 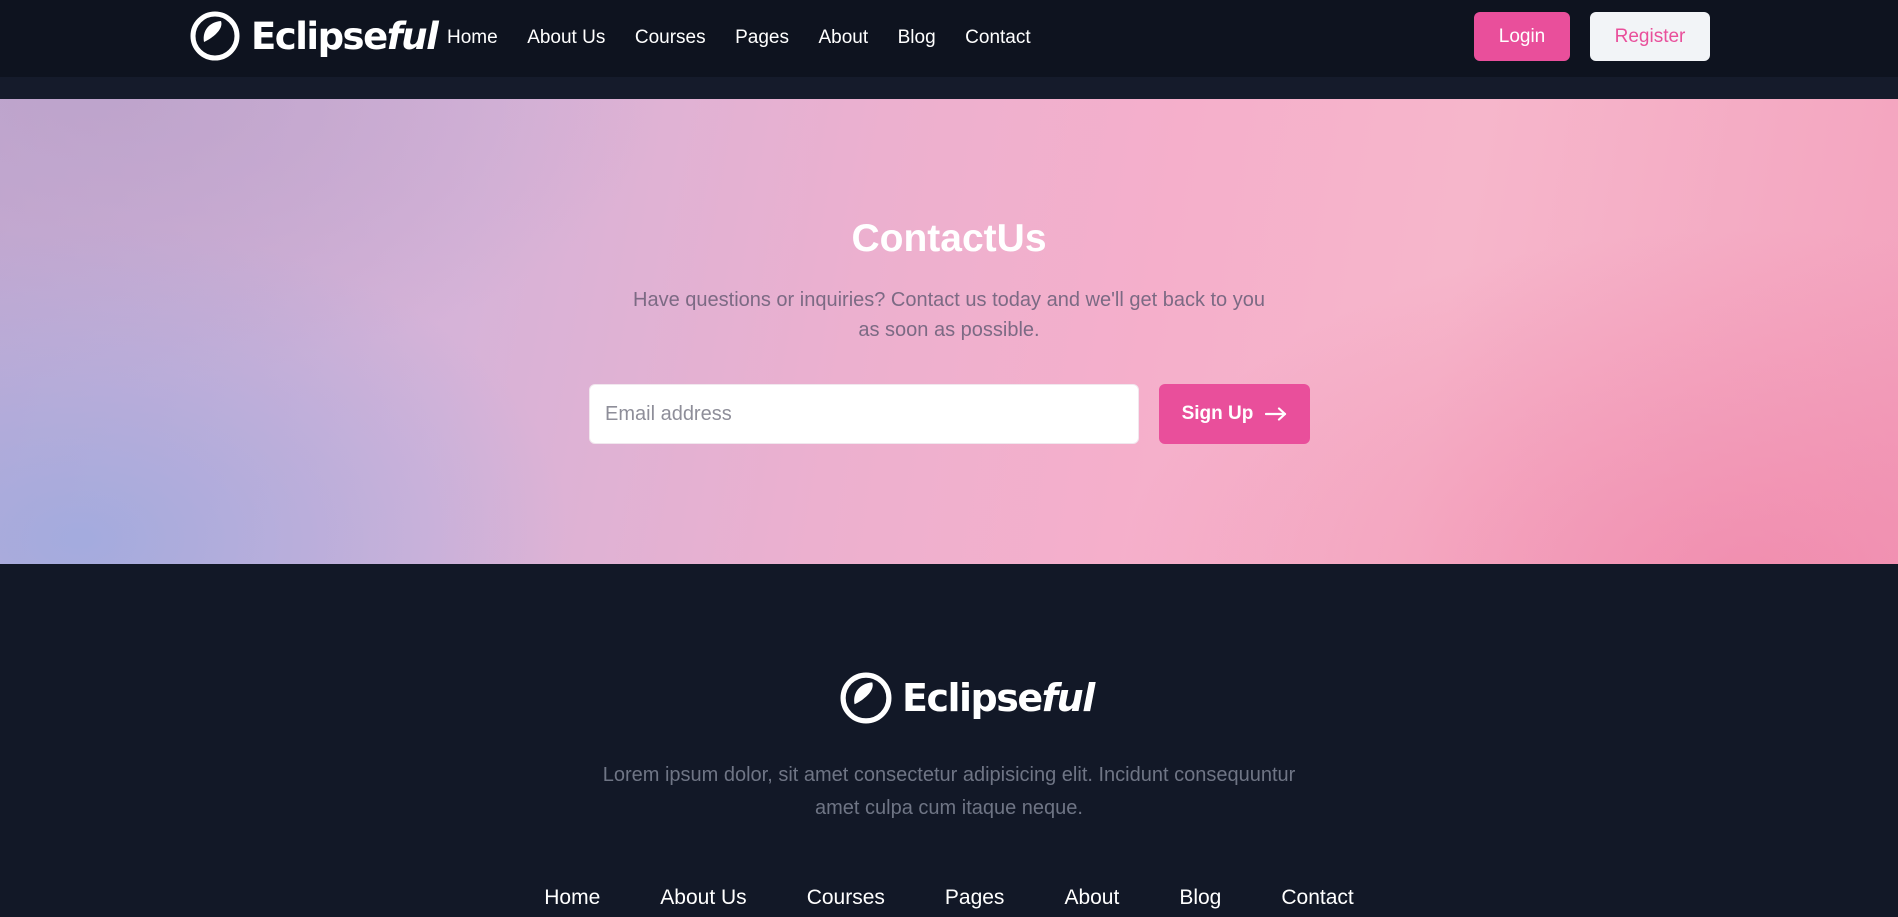 What do you see at coordinates (762, 38) in the screenshot?
I see `nav-link-pages: Pages` at bounding box center [762, 38].